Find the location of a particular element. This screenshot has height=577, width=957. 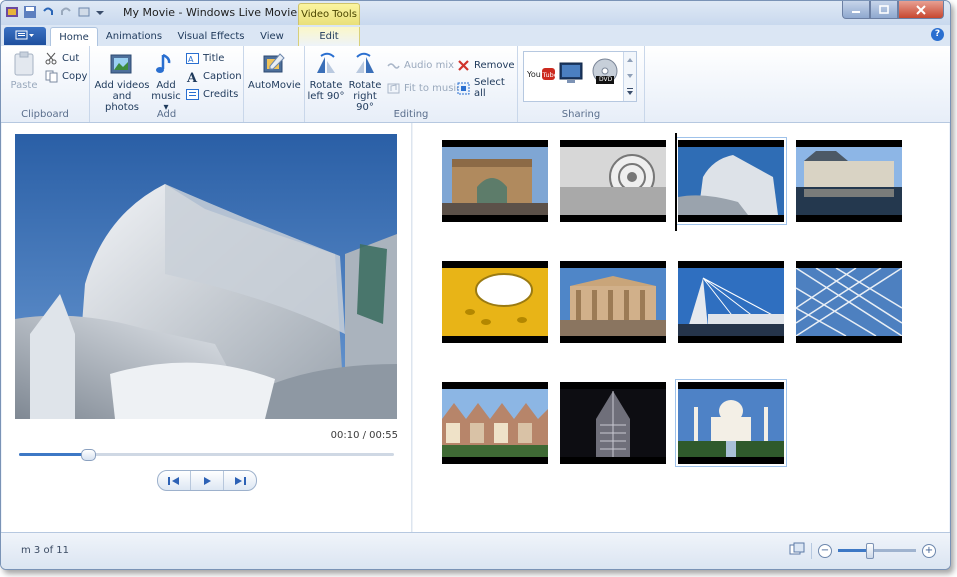

zoom-slider is located at coordinates (877, 551).